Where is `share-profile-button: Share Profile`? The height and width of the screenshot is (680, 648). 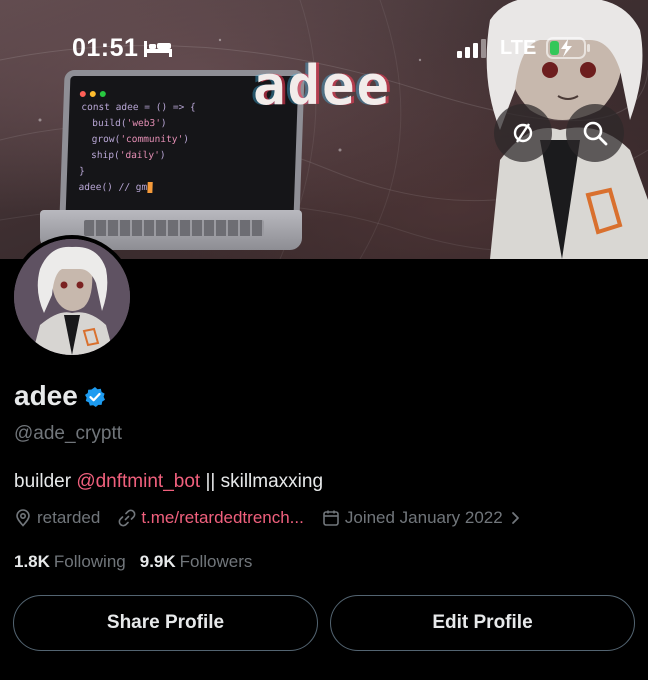
share-profile-button: Share Profile is located at coordinates (165, 623).